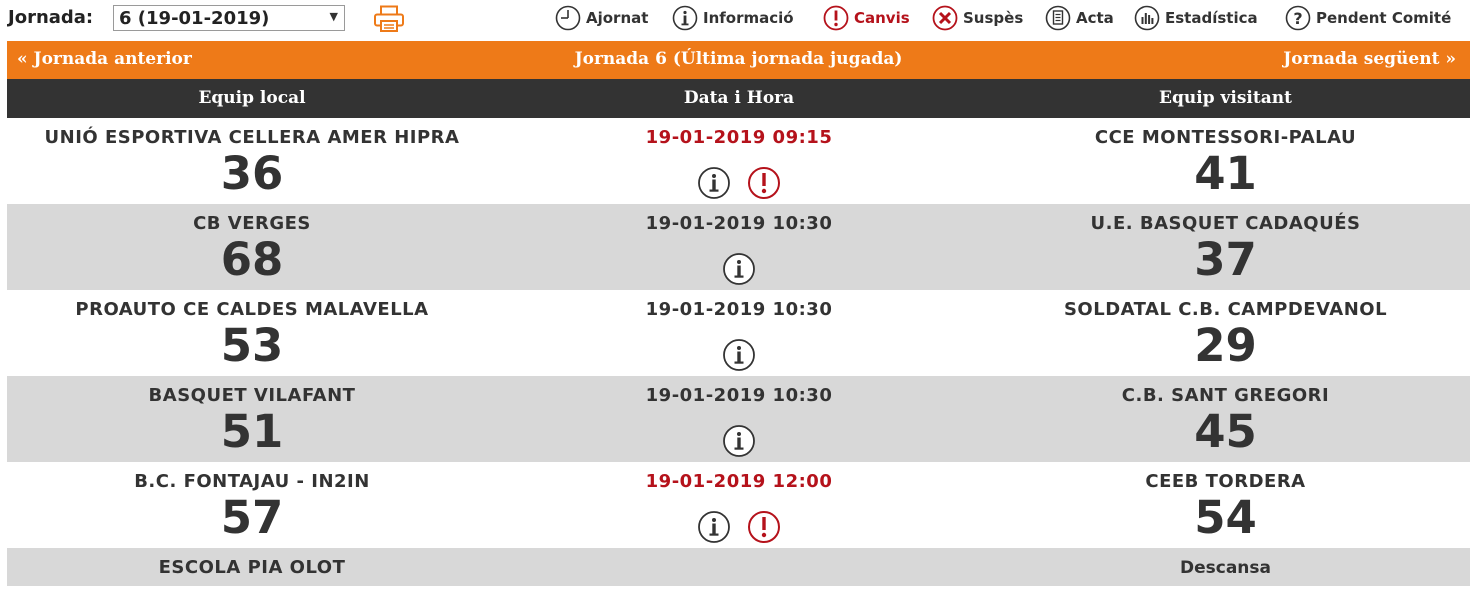 The height and width of the screenshot is (610, 1482). Describe the element at coordinates (617, 18) in the screenshot. I see `legend-label: Ajornat` at that location.